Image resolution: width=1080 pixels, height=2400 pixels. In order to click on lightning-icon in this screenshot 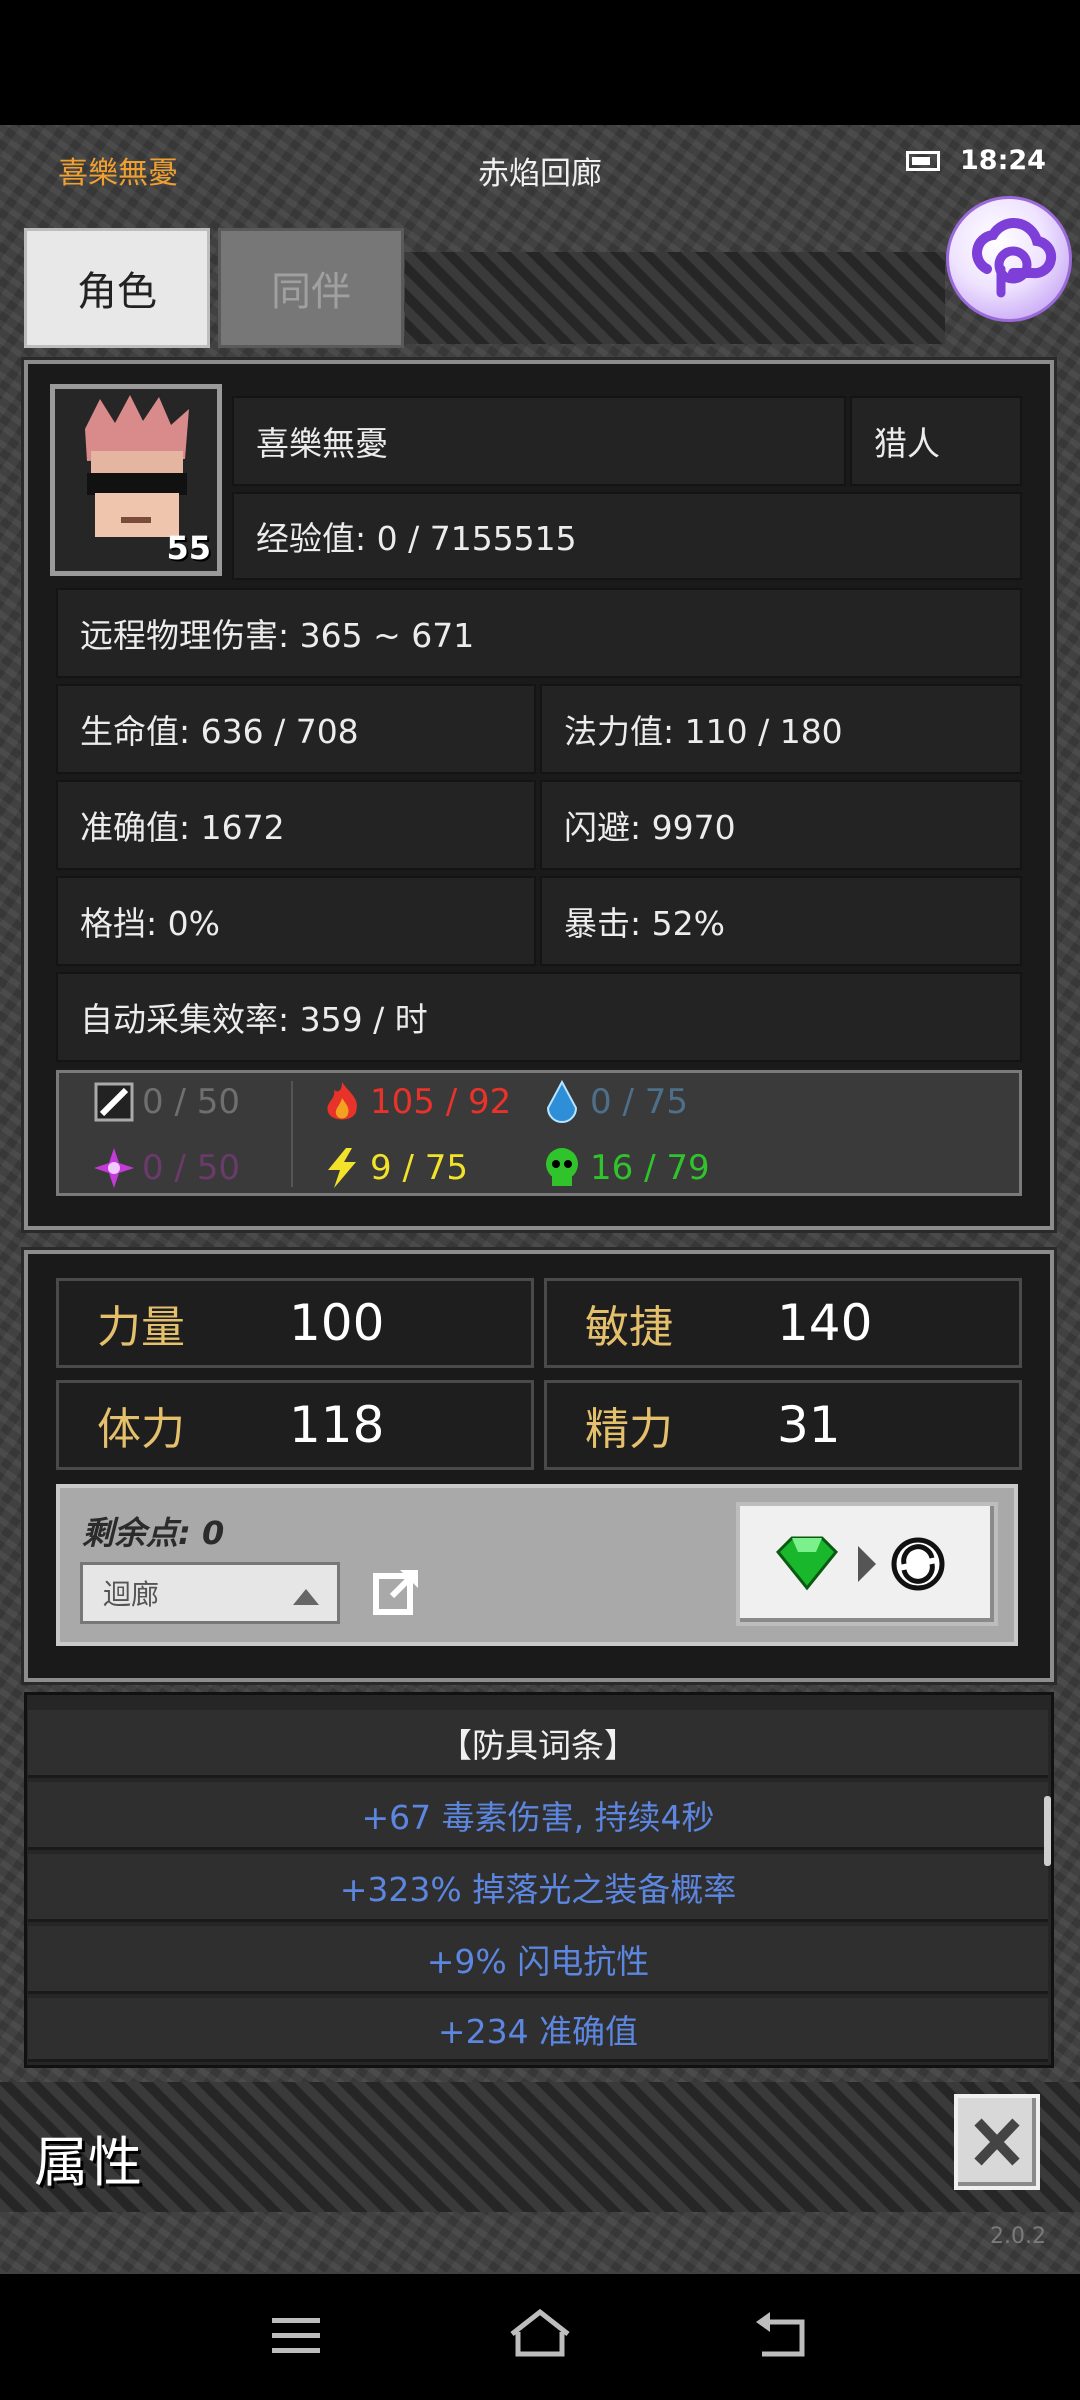, I will do `click(342, 1168)`.